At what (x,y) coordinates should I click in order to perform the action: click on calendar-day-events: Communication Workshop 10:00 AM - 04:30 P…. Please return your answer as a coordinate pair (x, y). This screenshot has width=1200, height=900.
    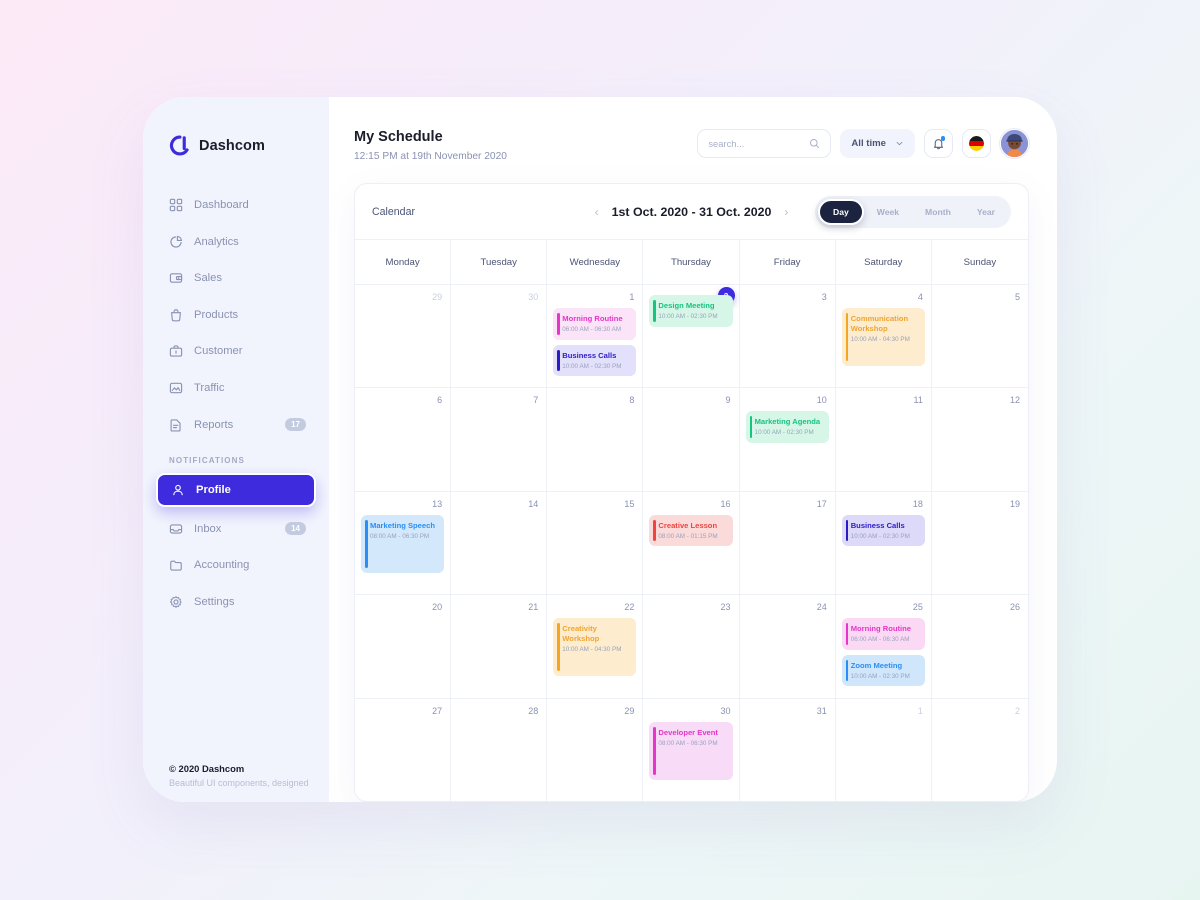
    Looking at the image, I should click on (883, 337).